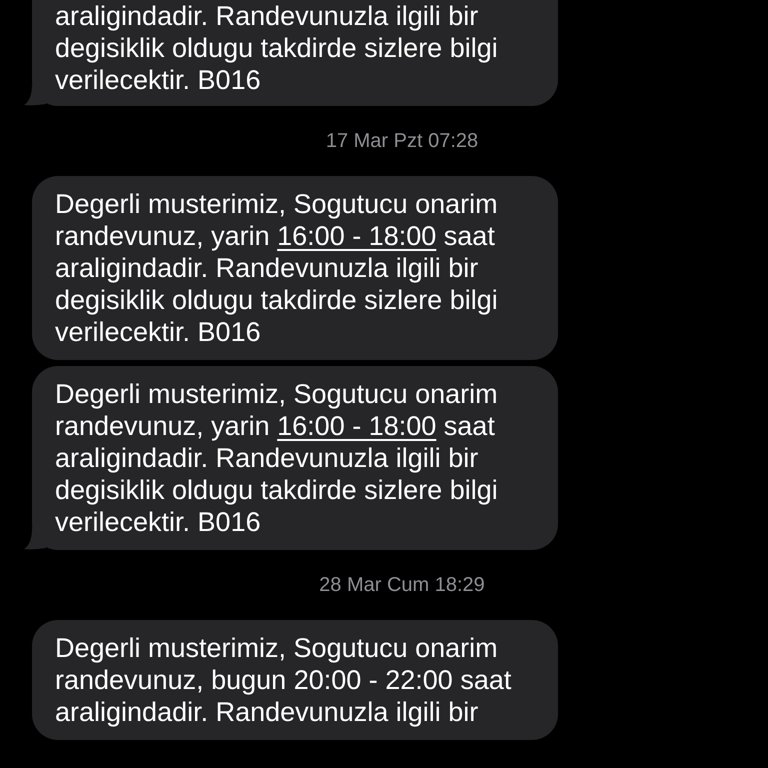 This screenshot has width=768, height=768. What do you see at coordinates (402, 585) in the screenshot?
I see `message-timestamp: 28 Mar Cum 18:29` at bounding box center [402, 585].